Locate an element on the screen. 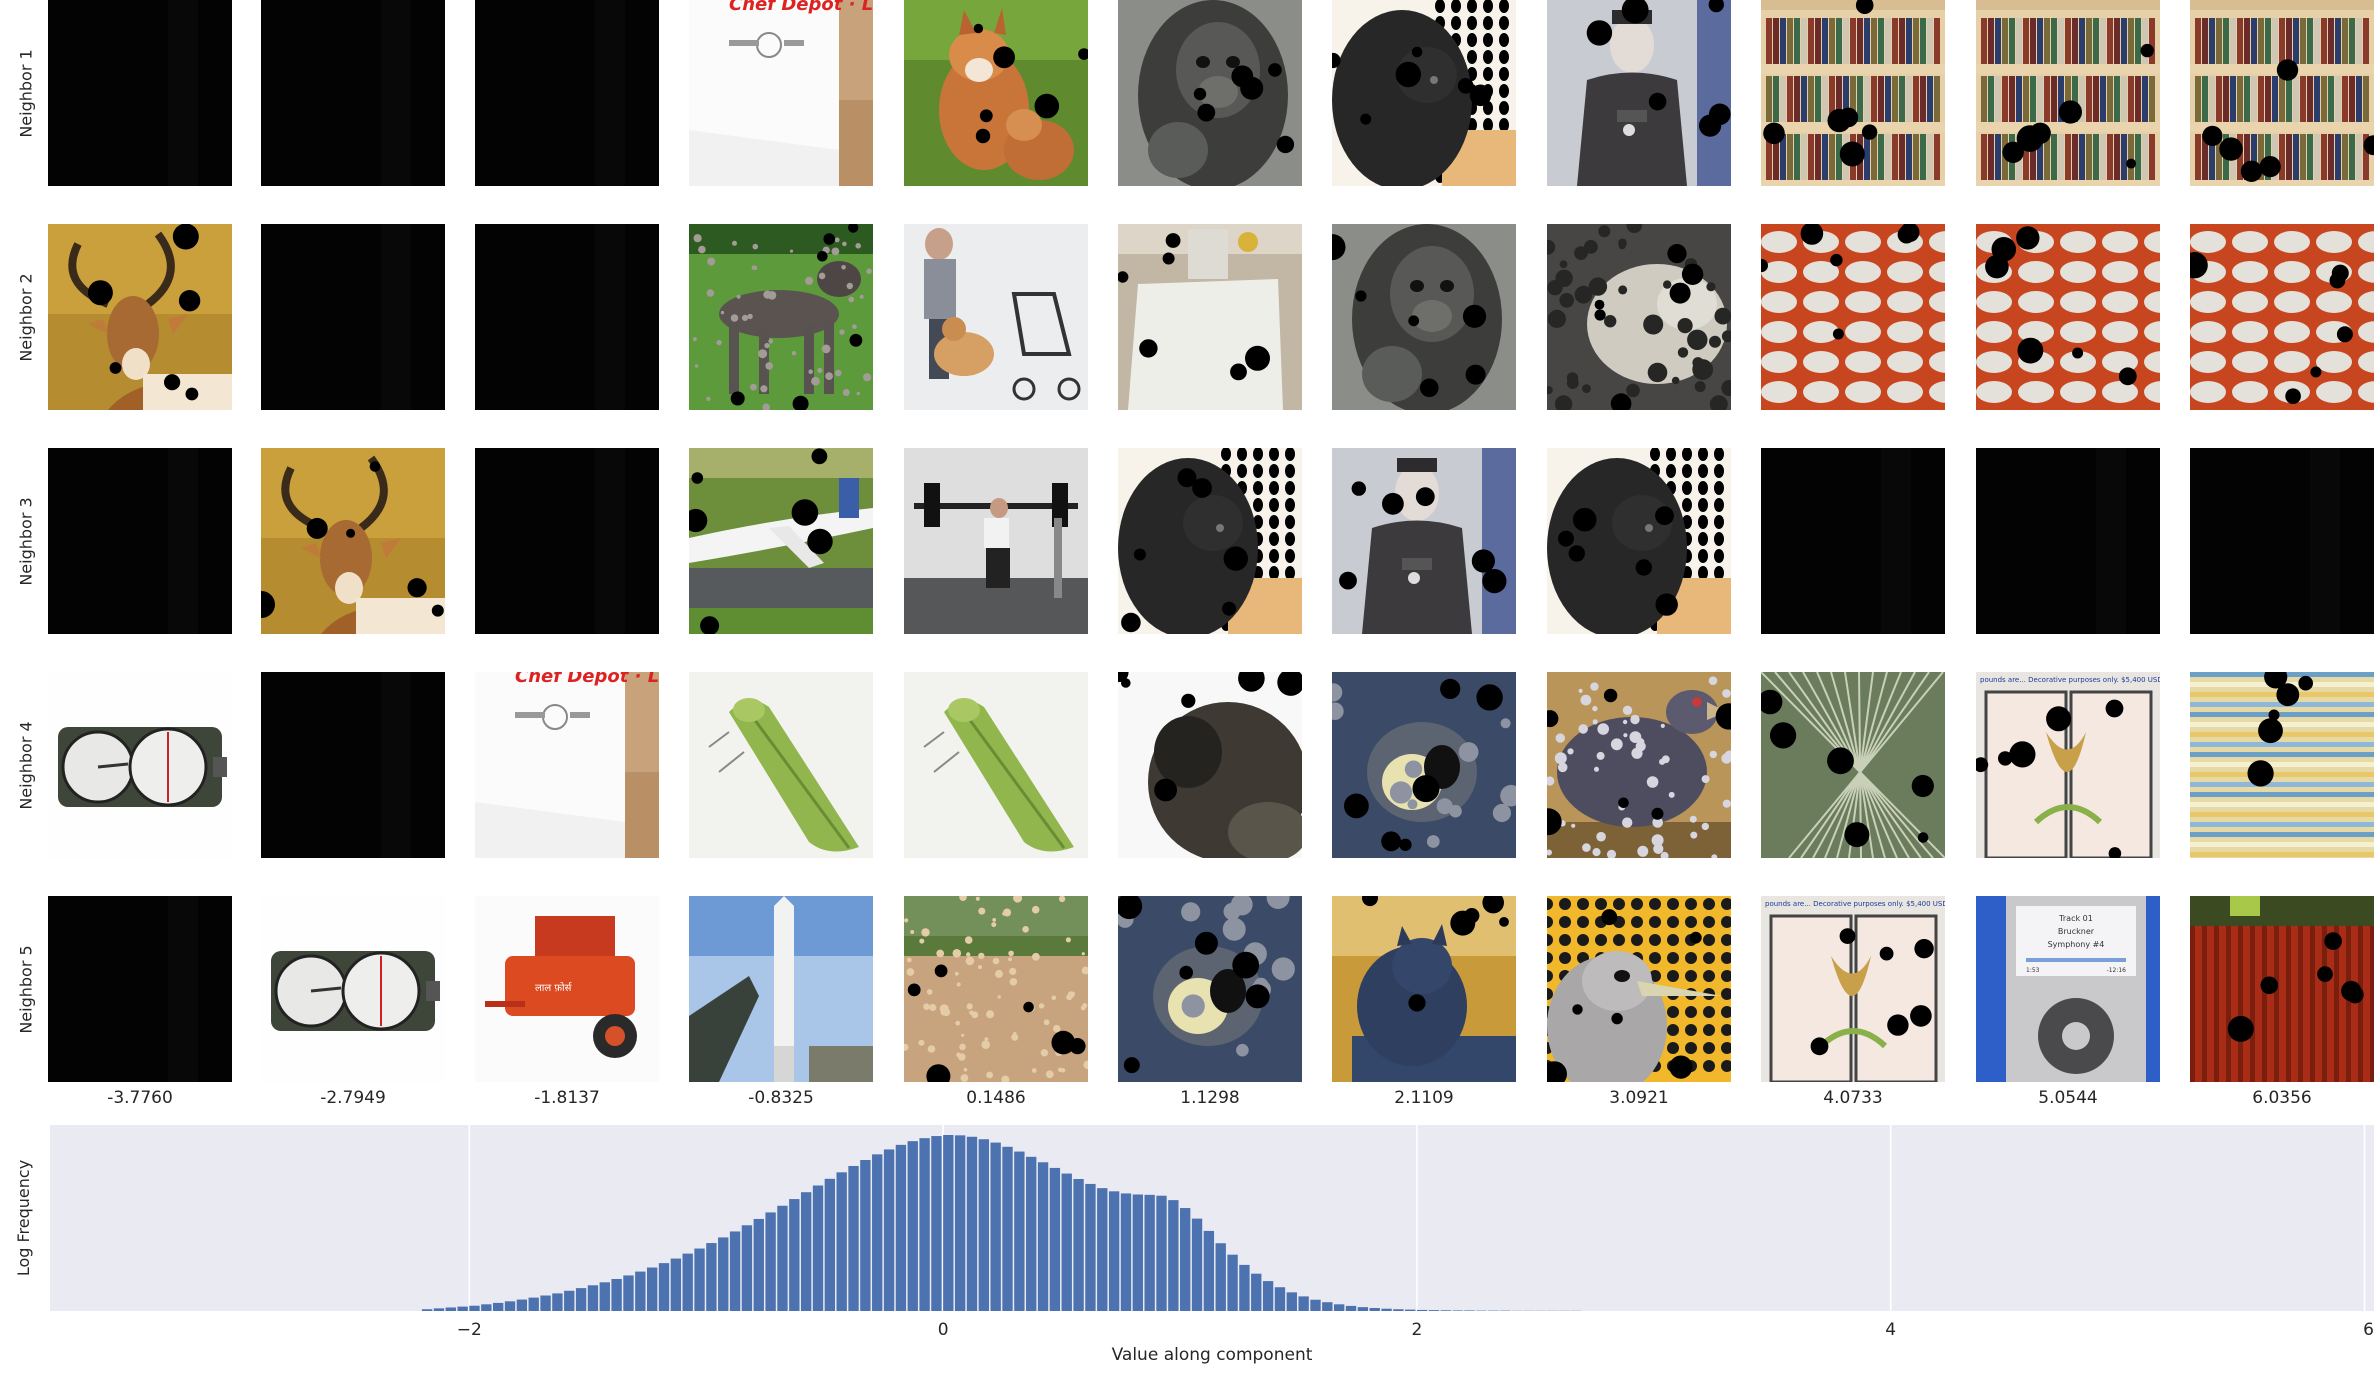 Image resolution: width=2374 pixels, height=1382 pixels. neighbor-tile-red-machine: लाल फ़ोर्स is located at coordinates (567, 989).